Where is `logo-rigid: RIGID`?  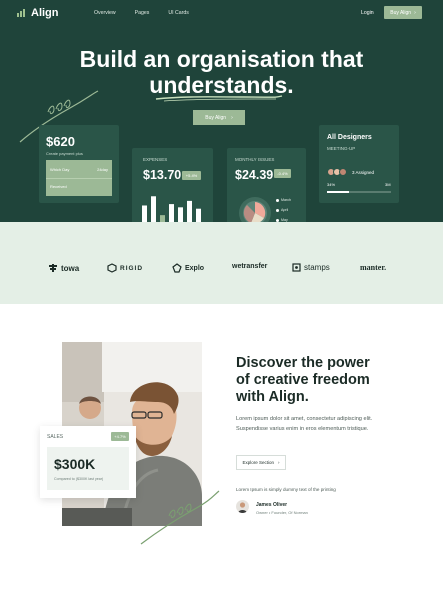 logo-rigid: RIGID is located at coordinates (125, 268).